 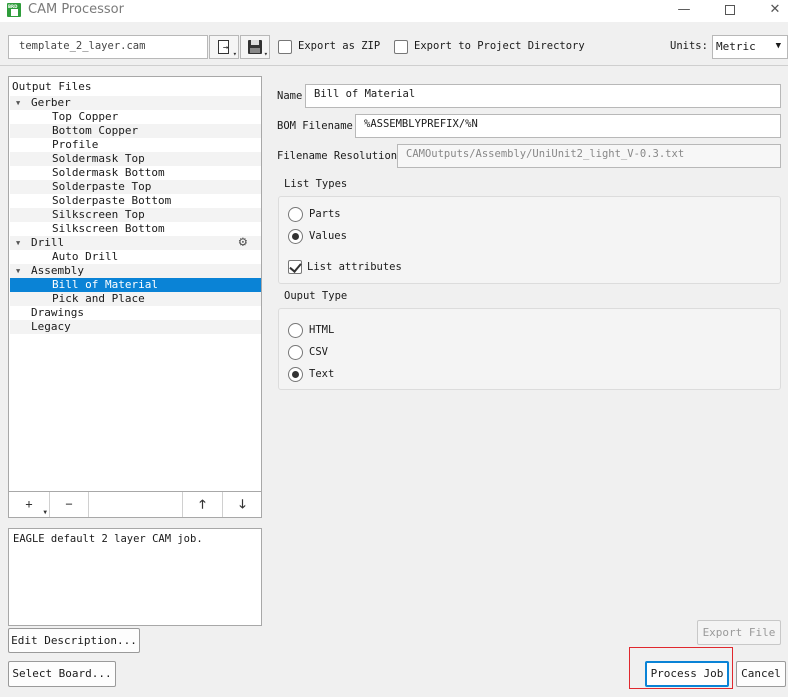 What do you see at coordinates (775, 9) in the screenshot?
I see `close-icon: ✕` at bounding box center [775, 9].